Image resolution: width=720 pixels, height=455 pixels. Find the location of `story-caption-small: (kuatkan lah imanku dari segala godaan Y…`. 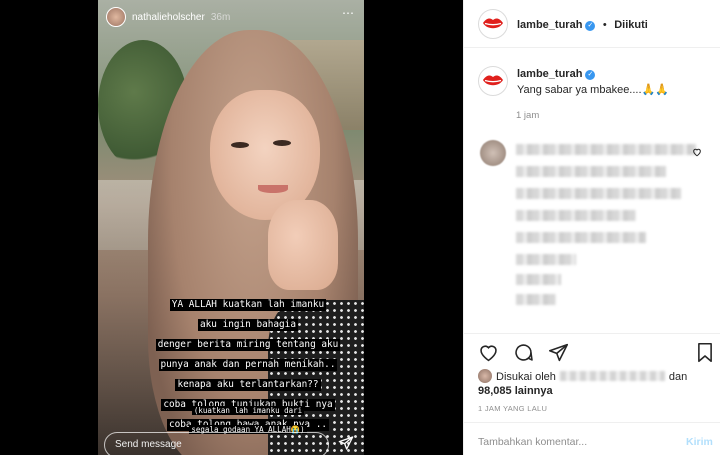

story-caption-small: (kuatkan lah imanku dari segala godaan Y… is located at coordinates (248, 417).